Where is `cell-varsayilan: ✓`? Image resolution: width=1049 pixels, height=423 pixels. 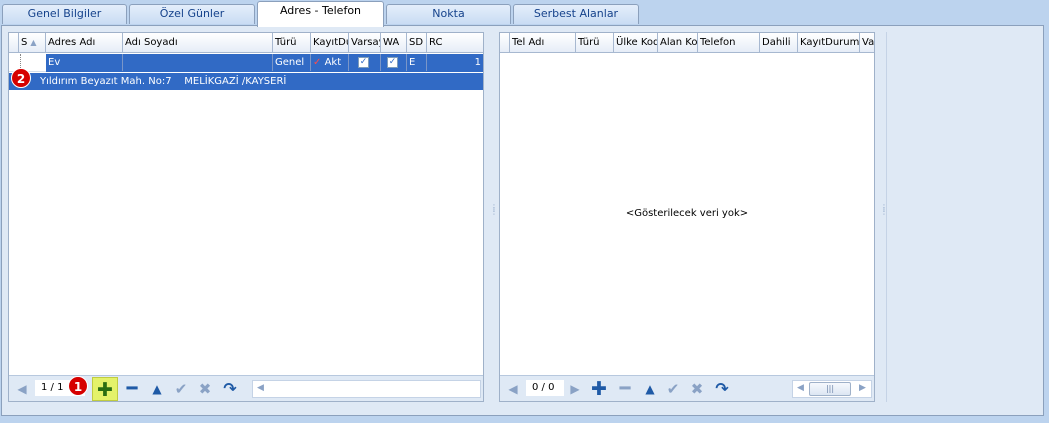
cell-varsayilan: ✓ is located at coordinates (365, 62).